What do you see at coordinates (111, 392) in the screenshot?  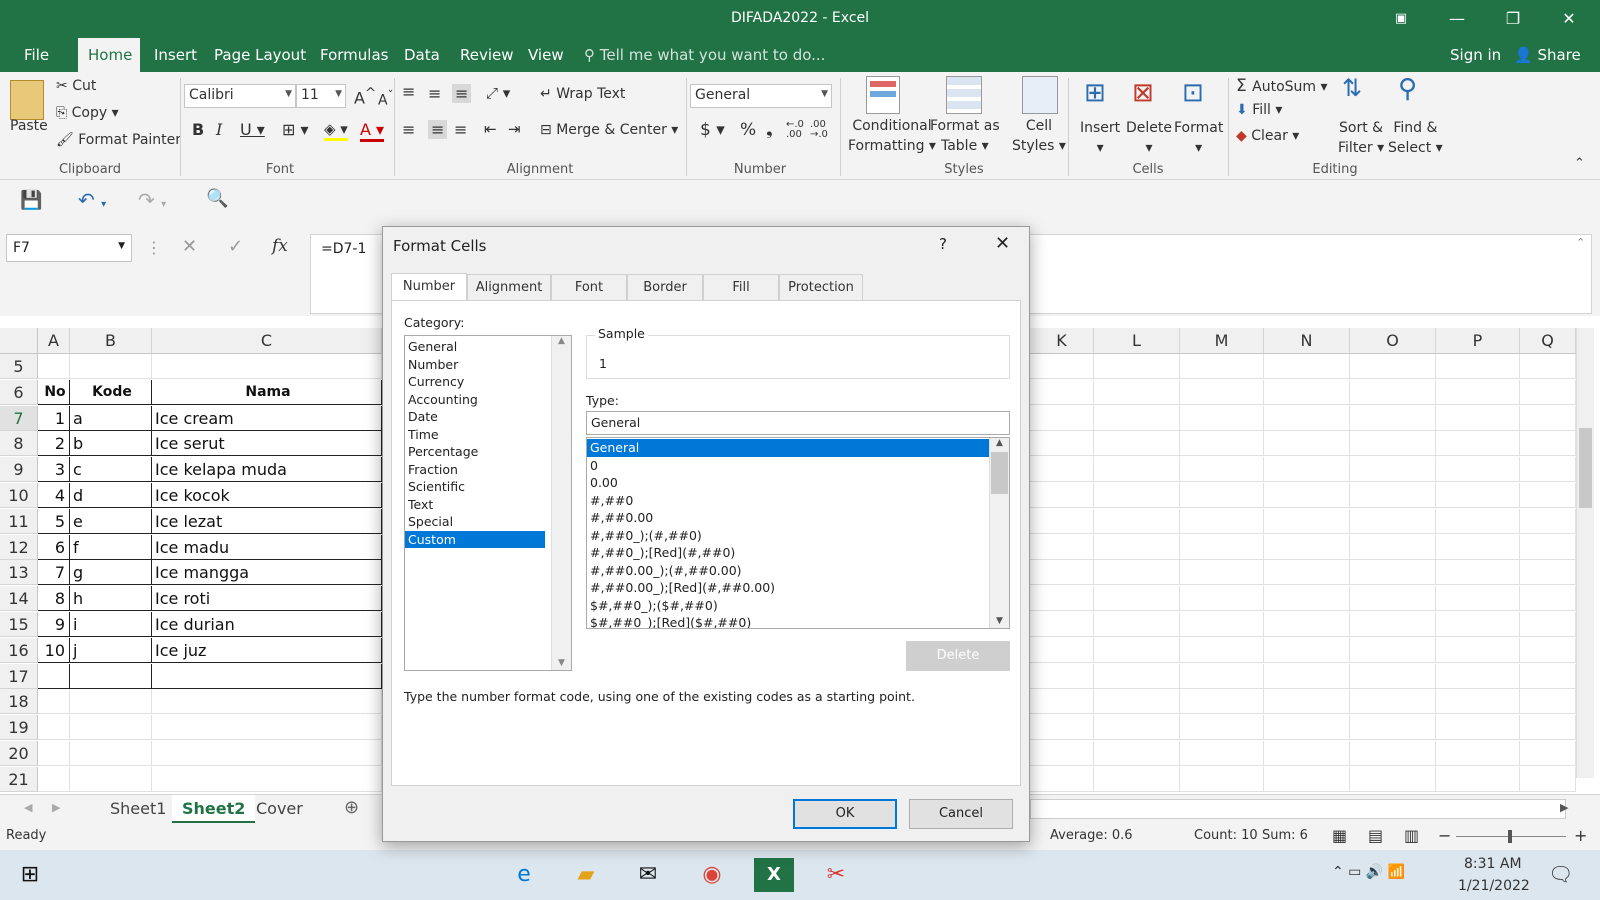 I see `cell: Kode` at bounding box center [111, 392].